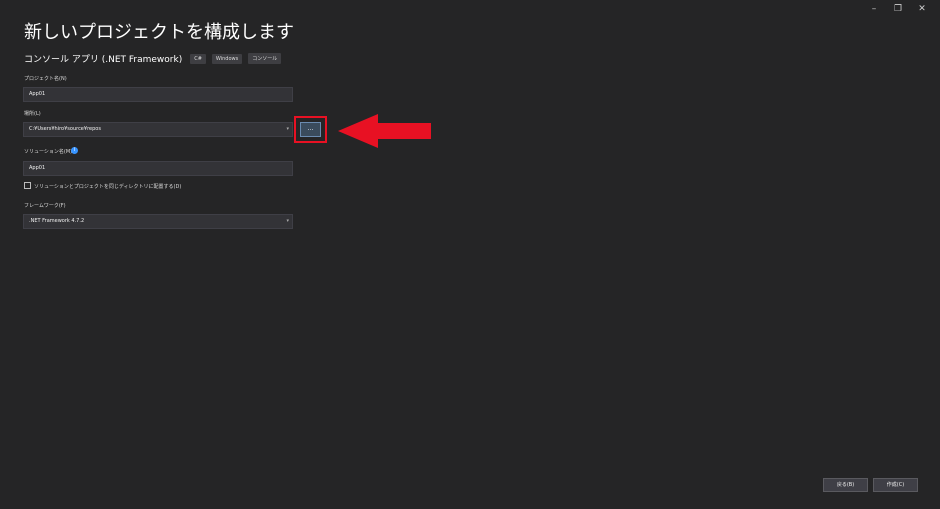 The width and height of the screenshot is (940, 509). I want to click on info-icon: i, so click(74, 150).